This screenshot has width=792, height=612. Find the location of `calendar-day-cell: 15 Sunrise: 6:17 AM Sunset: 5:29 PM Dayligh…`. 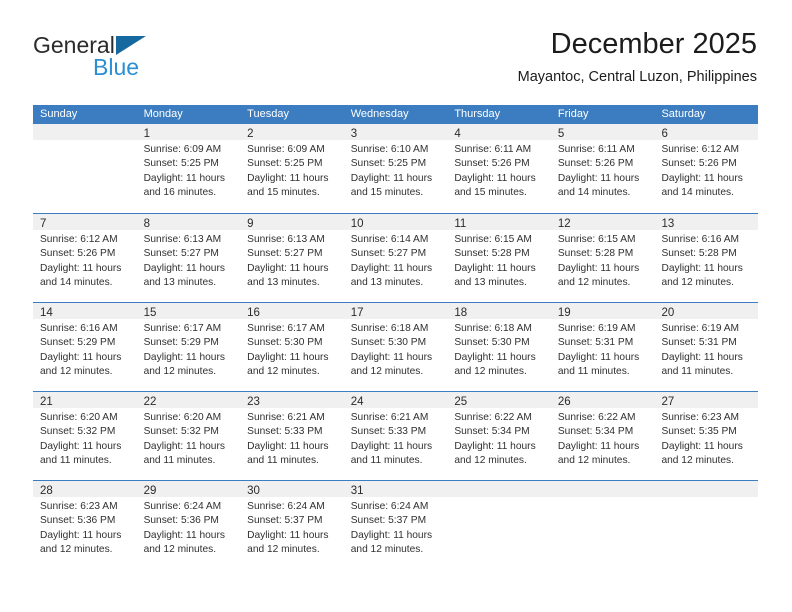

calendar-day-cell: 15 Sunrise: 6:17 AM Sunset: 5:29 PM Dayligh… is located at coordinates (188, 347).